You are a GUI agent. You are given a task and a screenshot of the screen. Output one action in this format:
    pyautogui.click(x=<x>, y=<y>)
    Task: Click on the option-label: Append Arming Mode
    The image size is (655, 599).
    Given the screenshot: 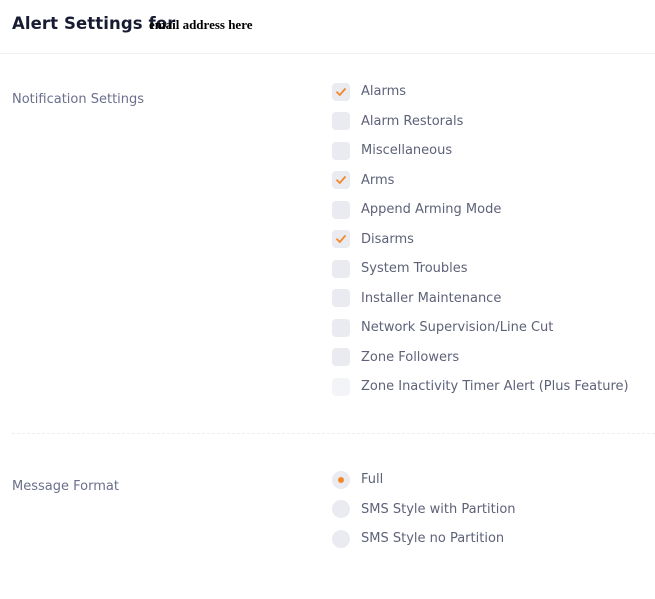 What is the action you would take?
    pyautogui.click(x=431, y=210)
    